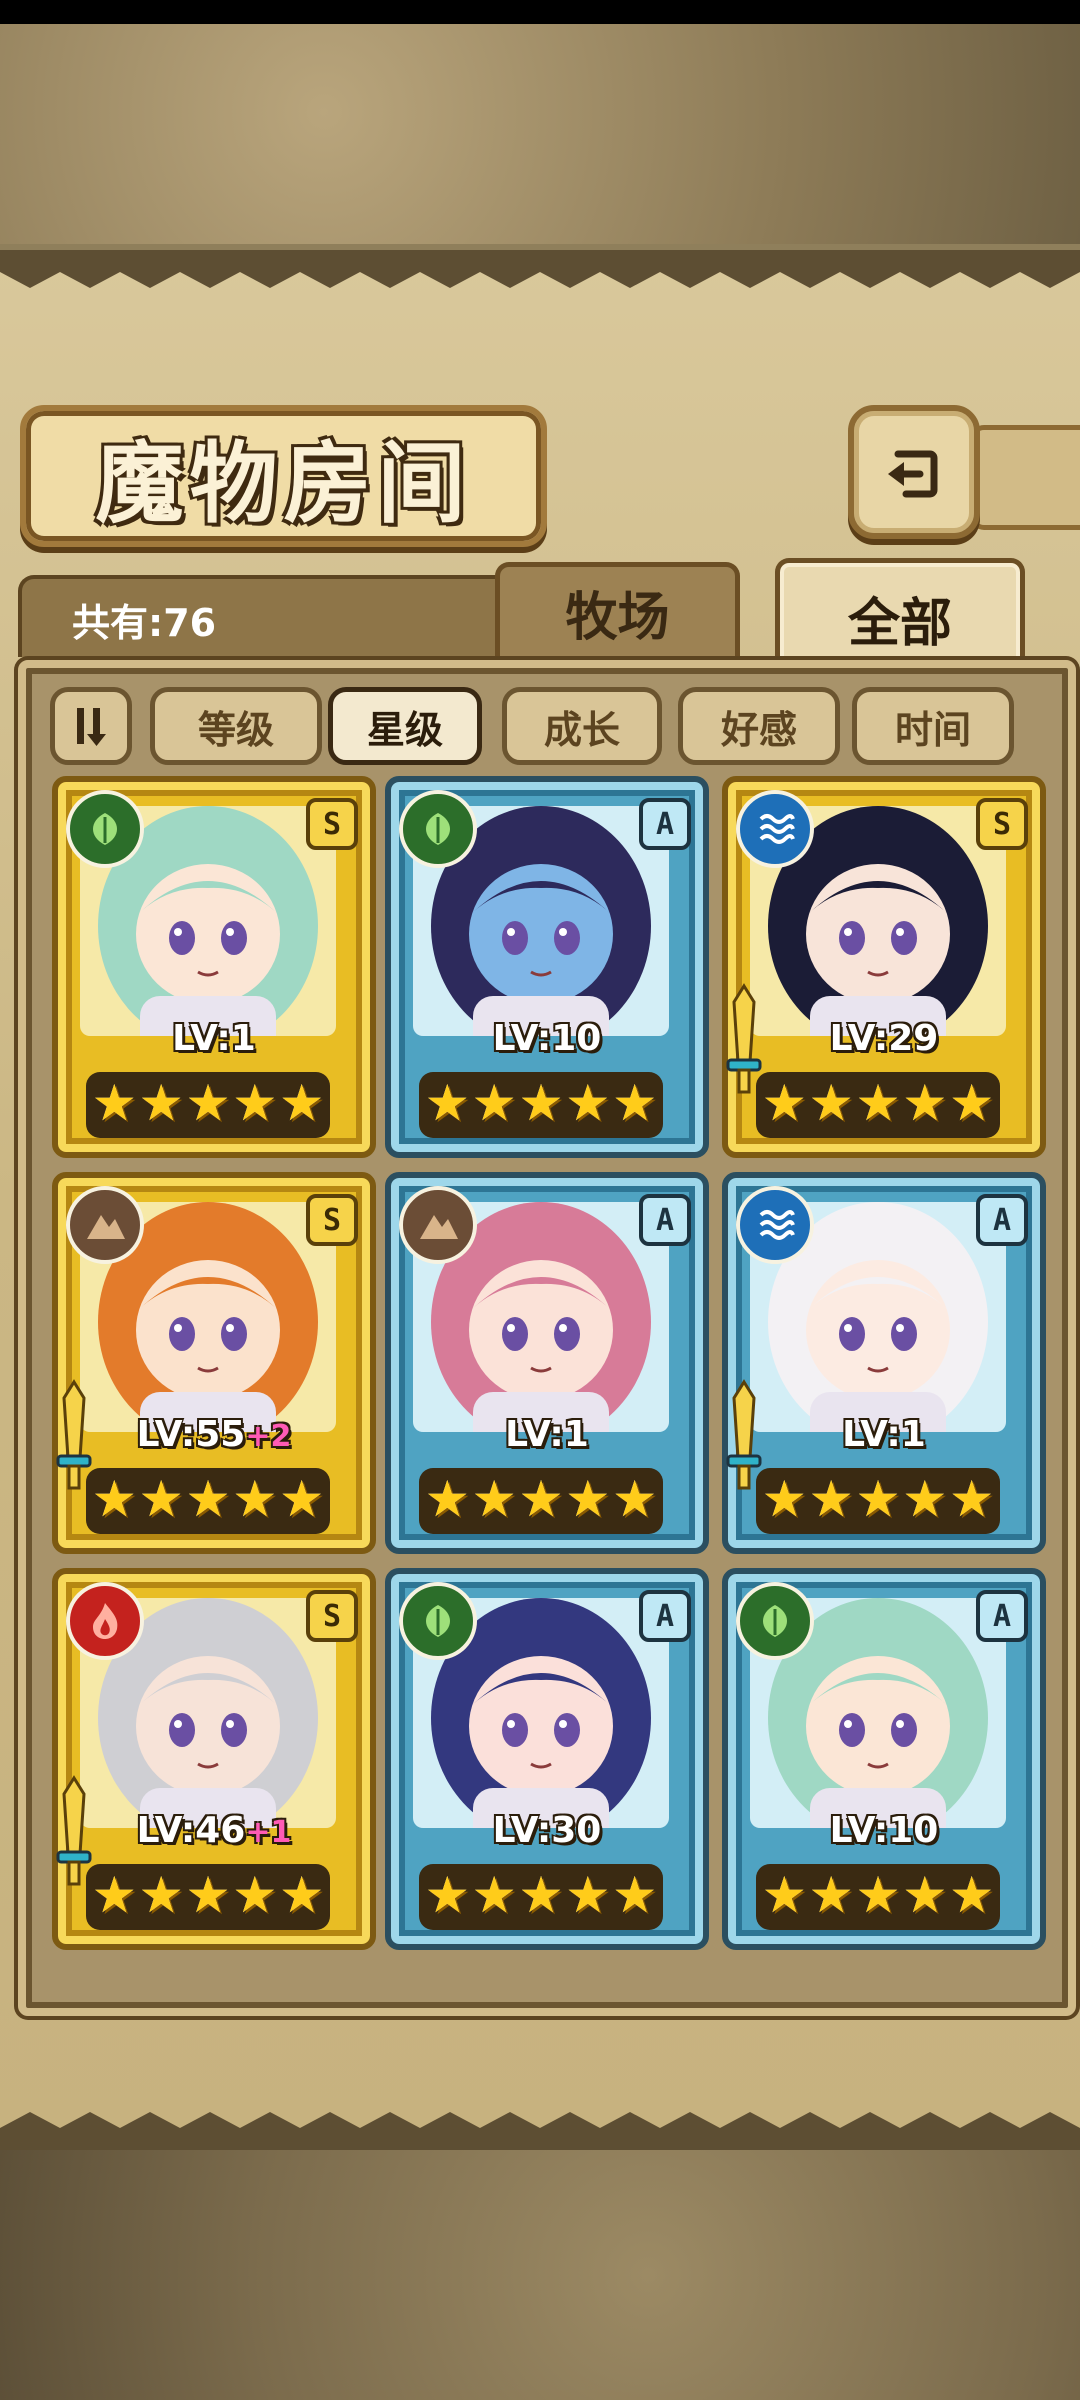  I want to click on status-bar, so click(540, 12).